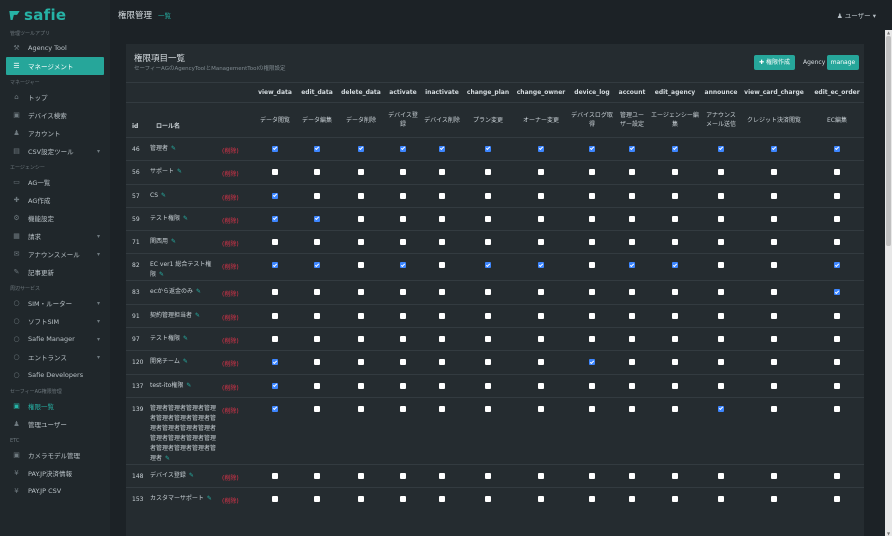  What do you see at coordinates (55, 200) in the screenshot?
I see `sidebar-item: ✚ AG作成` at bounding box center [55, 200].